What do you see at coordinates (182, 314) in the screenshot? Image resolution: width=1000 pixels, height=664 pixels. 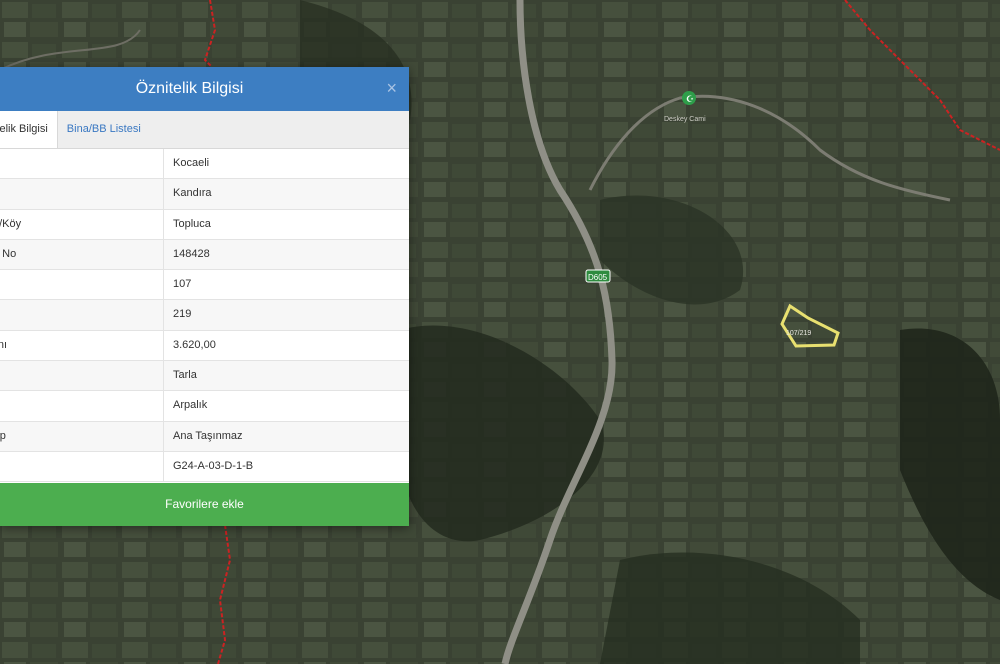 I see `row-value: 219` at bounding box center [182, 314].